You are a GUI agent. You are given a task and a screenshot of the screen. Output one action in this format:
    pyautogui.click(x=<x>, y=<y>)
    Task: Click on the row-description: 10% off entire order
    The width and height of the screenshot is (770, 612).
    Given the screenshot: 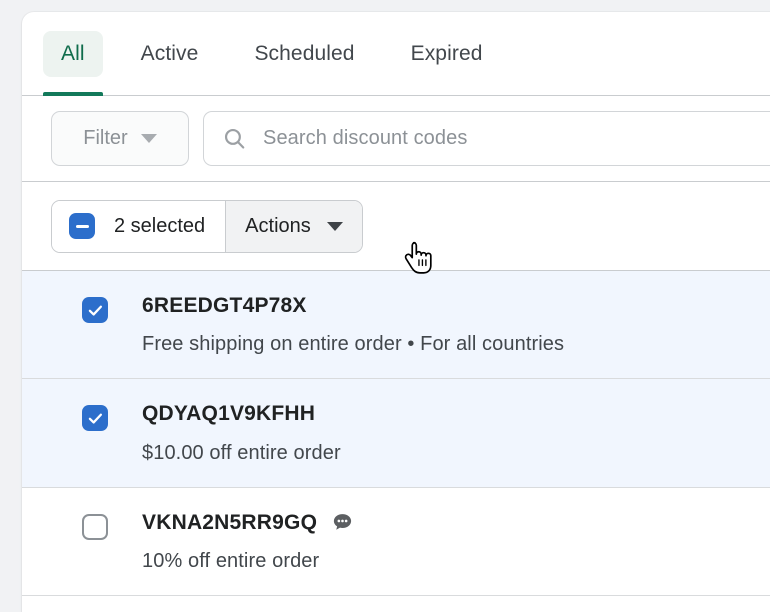 What is the action you would take?
    pyautogui.click(x=231, y=560)
    